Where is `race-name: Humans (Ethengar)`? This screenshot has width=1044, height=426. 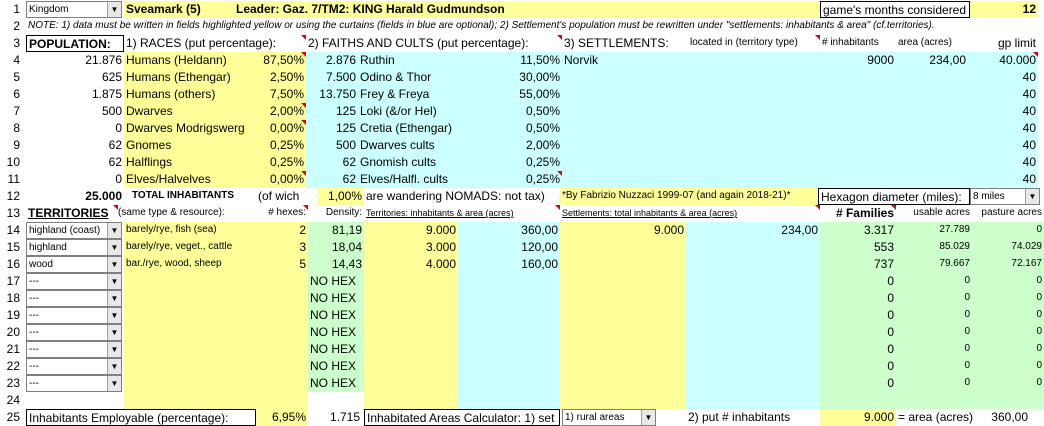
race-name: Humans (Ethengar) is located at coordinates (190, 77).